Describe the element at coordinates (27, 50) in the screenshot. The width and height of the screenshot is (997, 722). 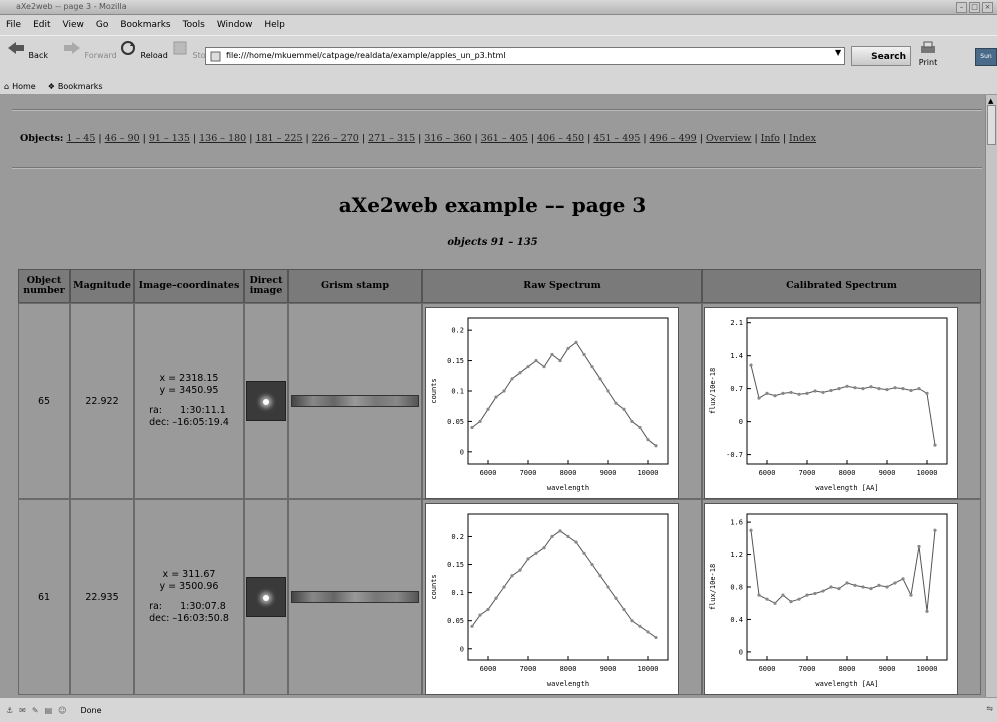
I see `back-button: Back` at that location.